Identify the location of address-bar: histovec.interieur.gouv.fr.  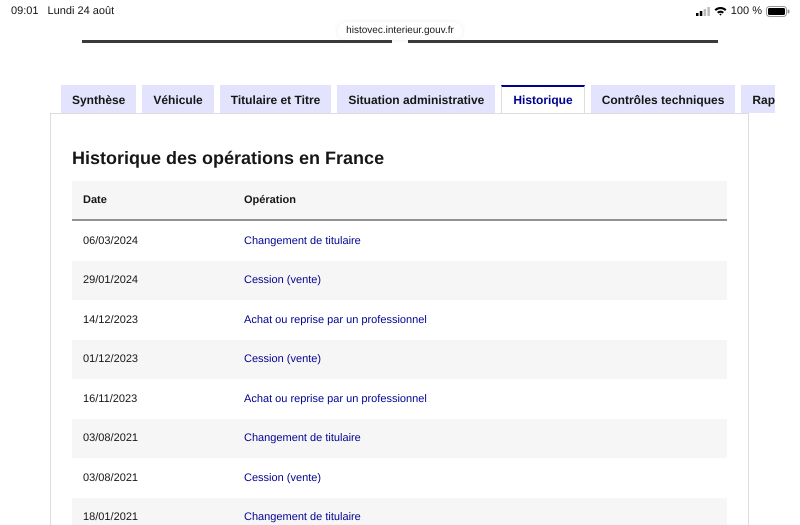
(400, 31).